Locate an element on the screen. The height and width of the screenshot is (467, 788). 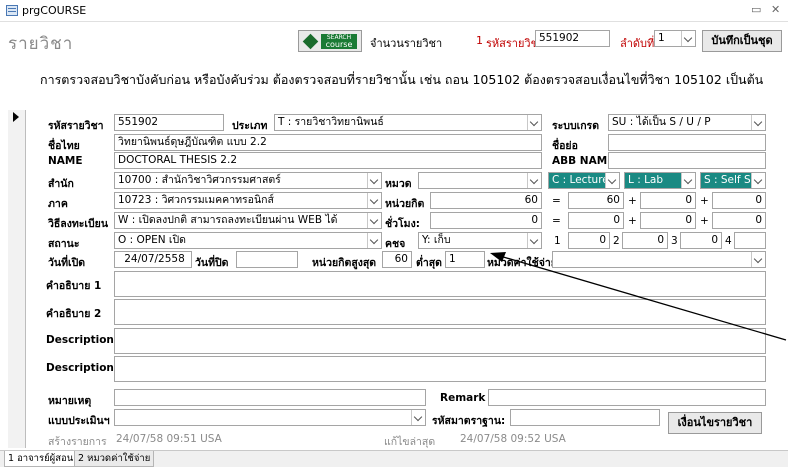
max-credit-label: หน่วยกิตสูงสุด is located at coordinates (344, 263).